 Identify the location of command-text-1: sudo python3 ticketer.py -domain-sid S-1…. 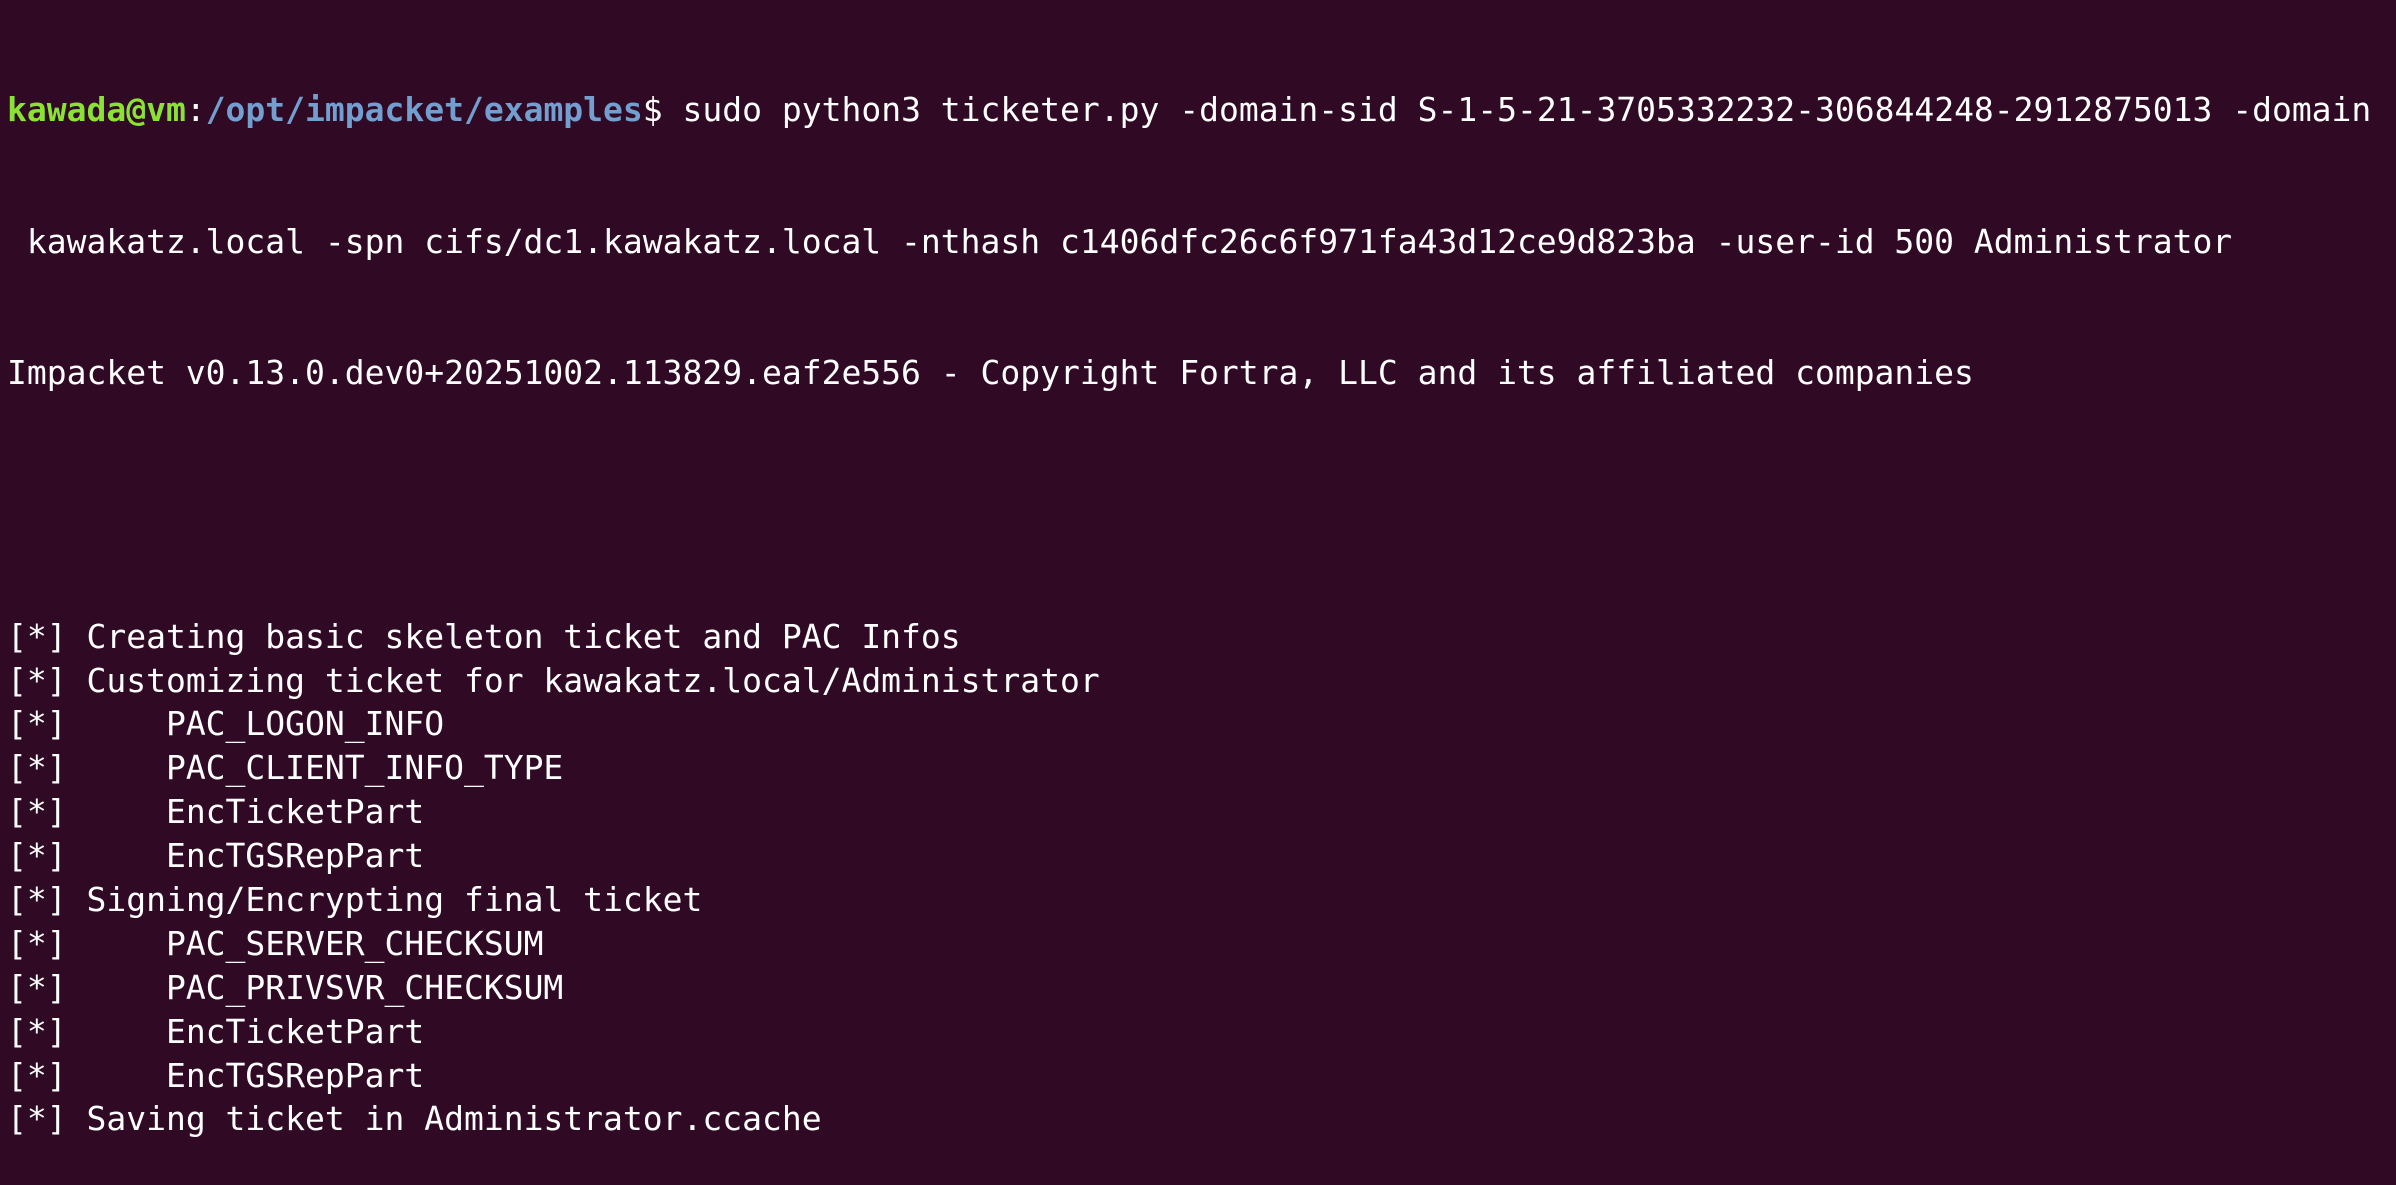
(1527, 109).